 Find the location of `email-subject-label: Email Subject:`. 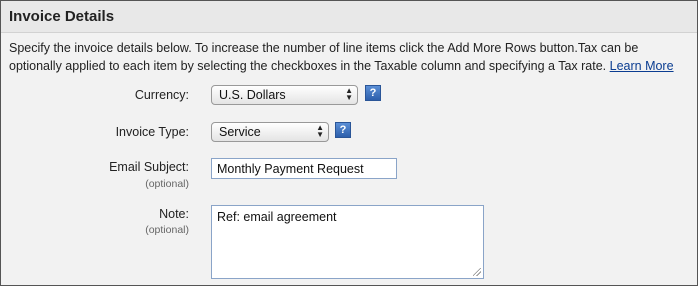

email-subject-label: Email Subject: is located at coordinates (149, 167).